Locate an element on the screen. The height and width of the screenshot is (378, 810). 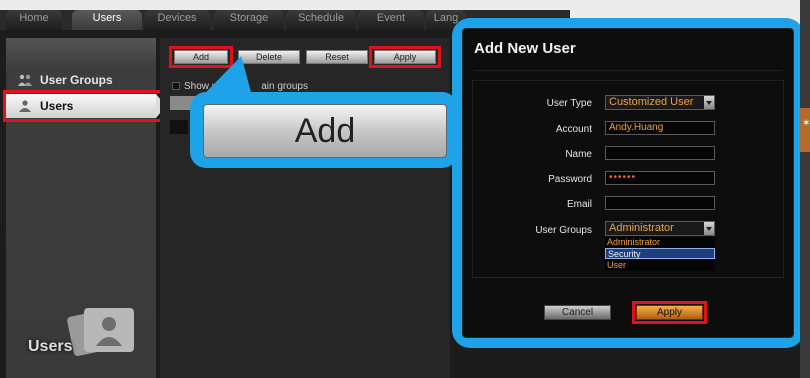
apply-highlight-frame is located at coordinates (405, 57).